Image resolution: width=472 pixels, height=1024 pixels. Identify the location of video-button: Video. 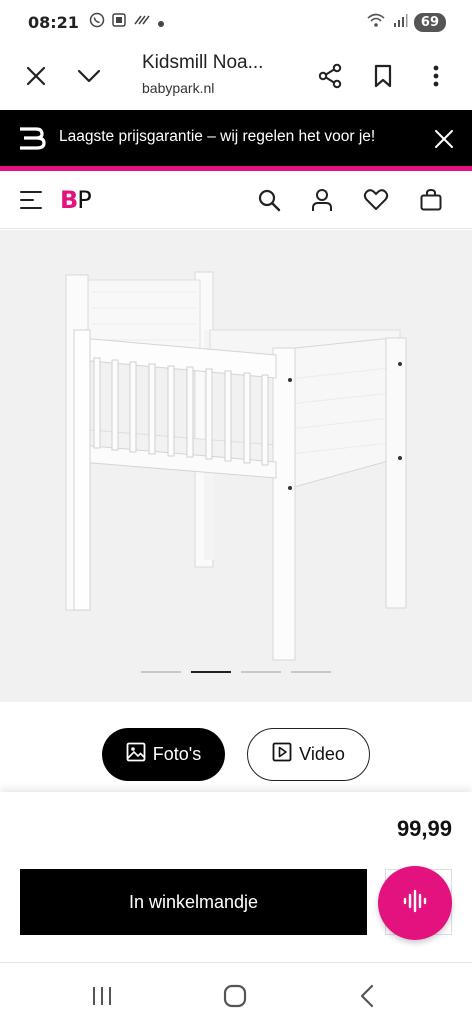
(308, 754).